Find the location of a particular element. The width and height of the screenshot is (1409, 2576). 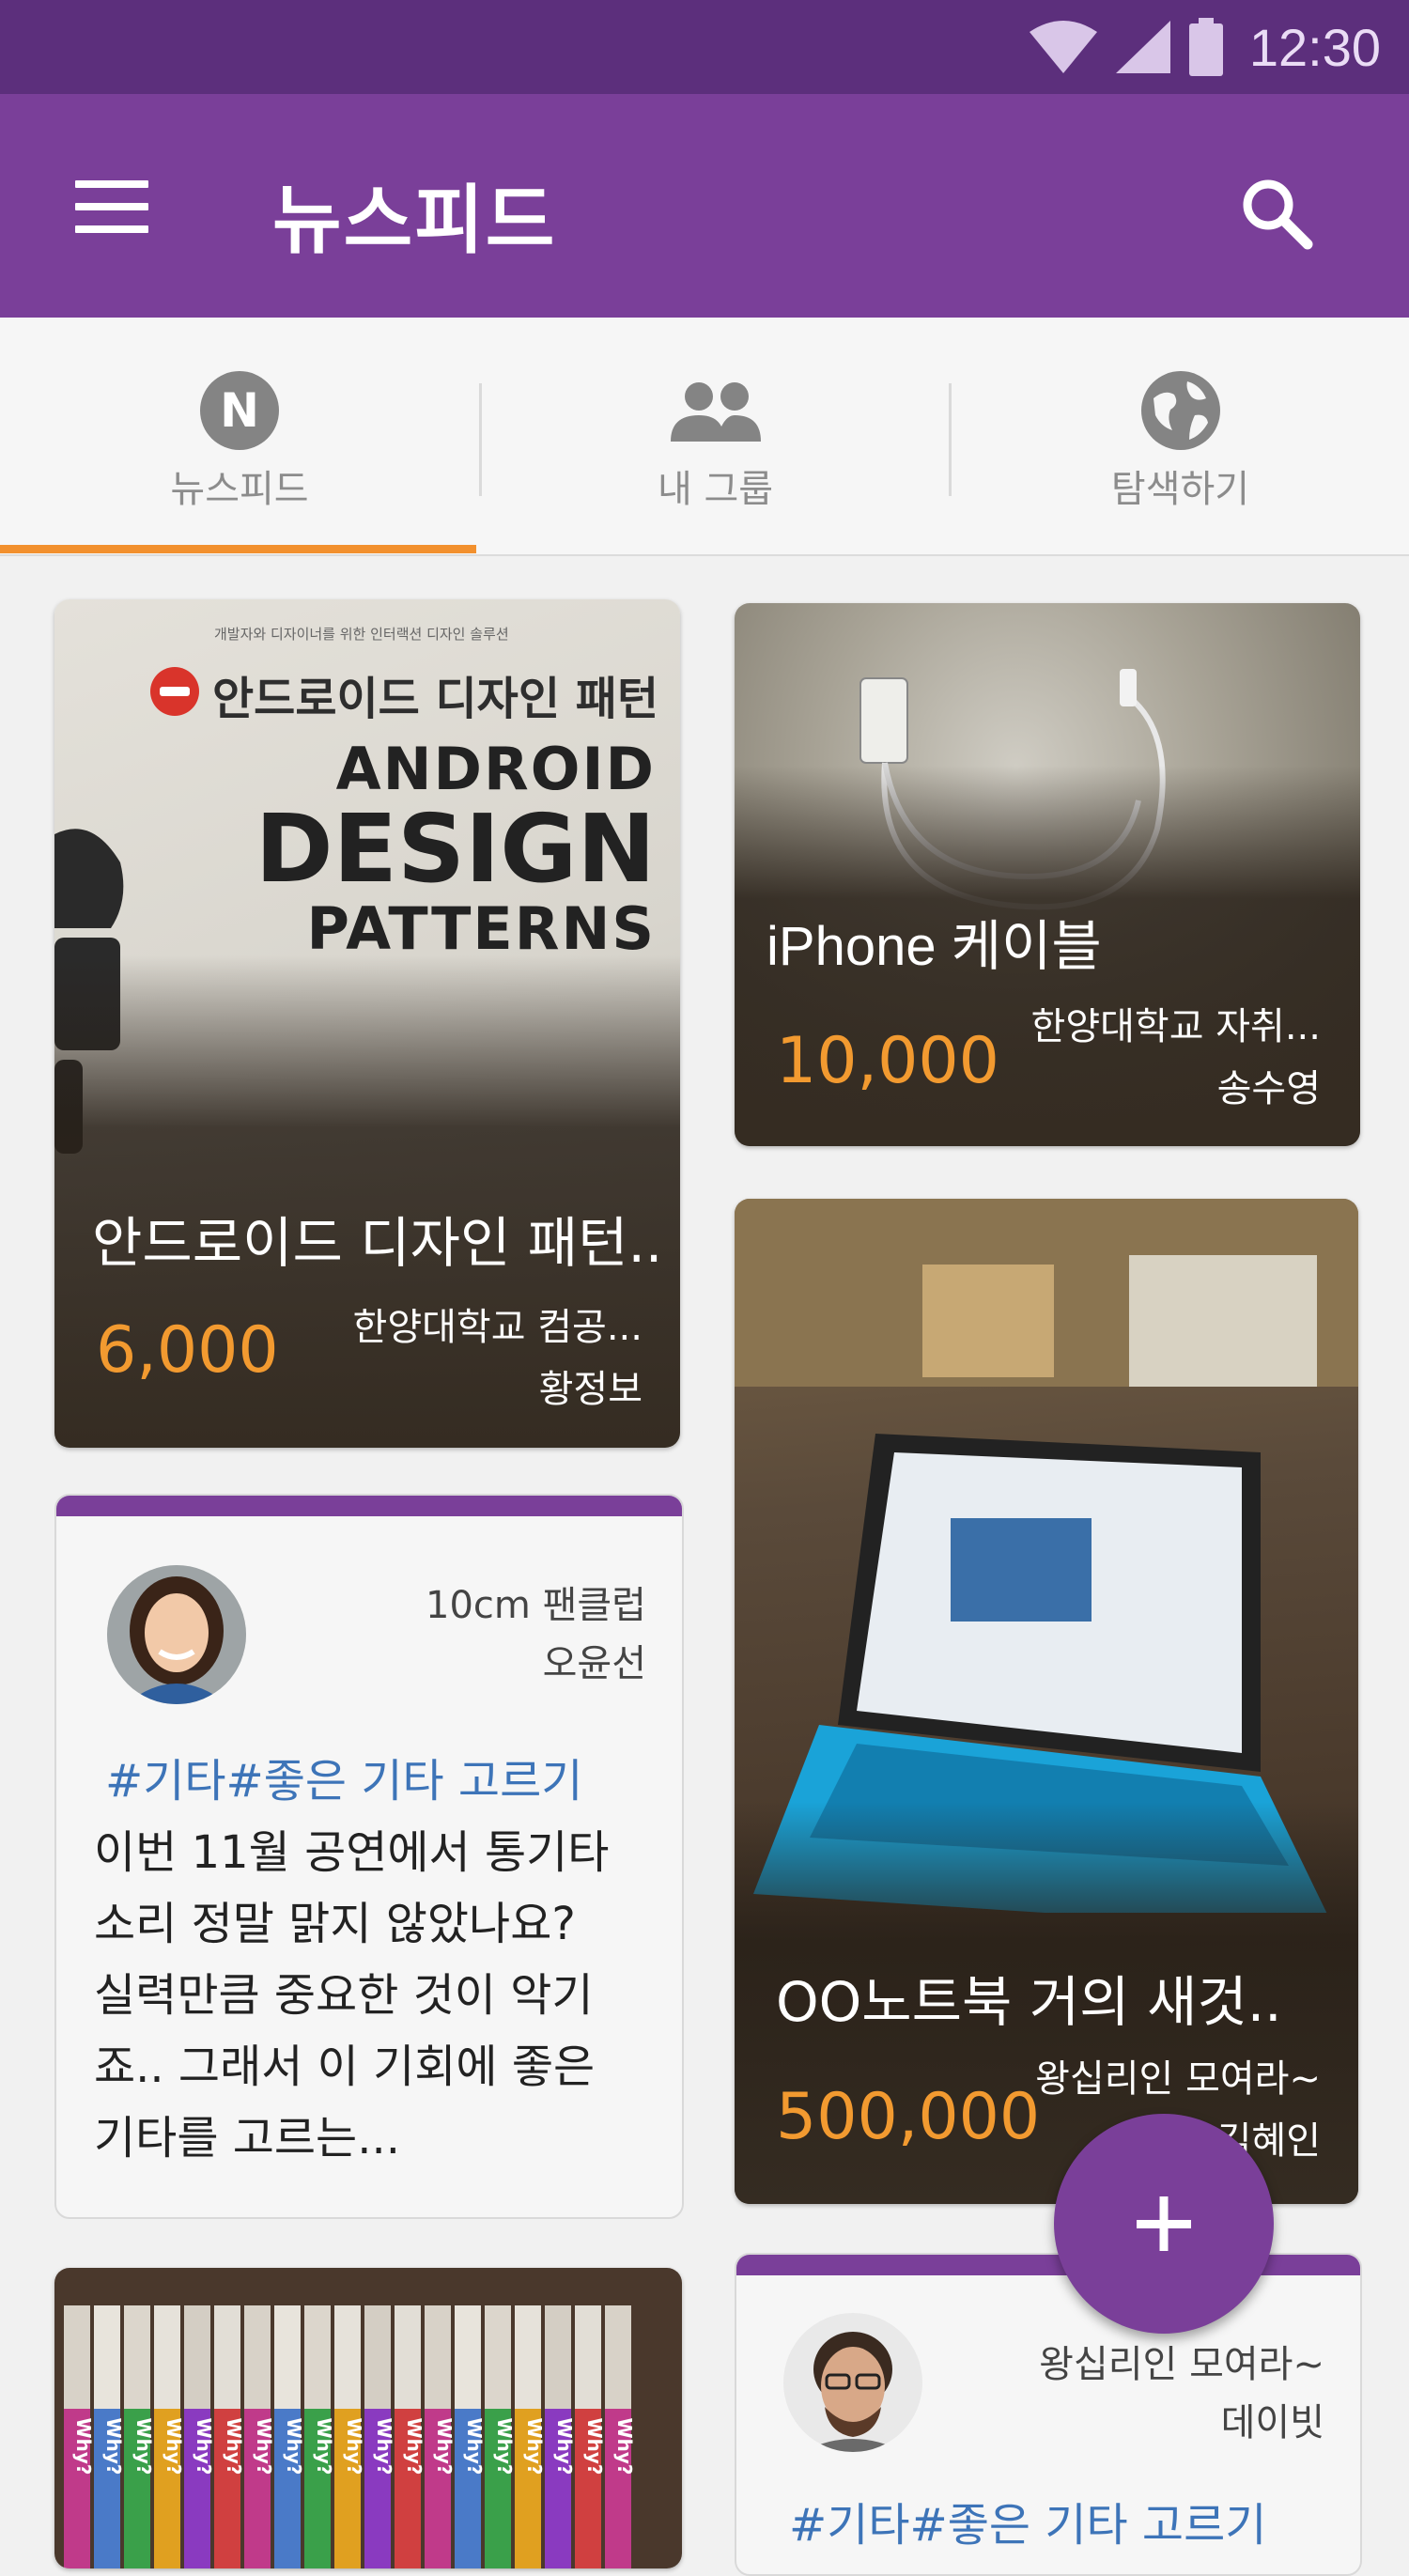

post-group: 10cm 팬클럽 is located at coordinates (536, 1605).